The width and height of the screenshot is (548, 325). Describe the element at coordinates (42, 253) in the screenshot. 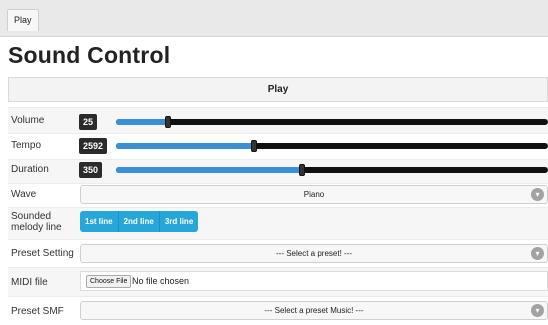

I see `preset-setting-label: Preset Setting` at that location.